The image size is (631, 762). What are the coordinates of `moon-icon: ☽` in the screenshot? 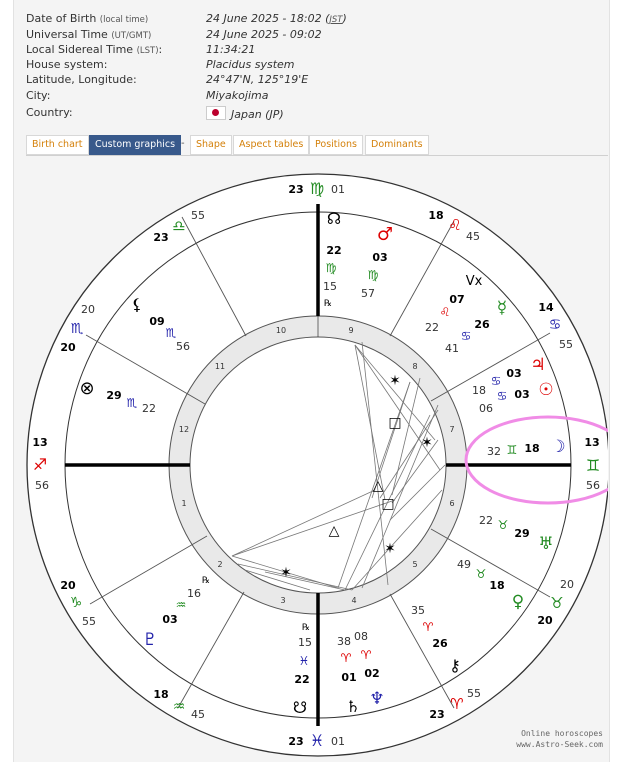 It's located at (557, 447).